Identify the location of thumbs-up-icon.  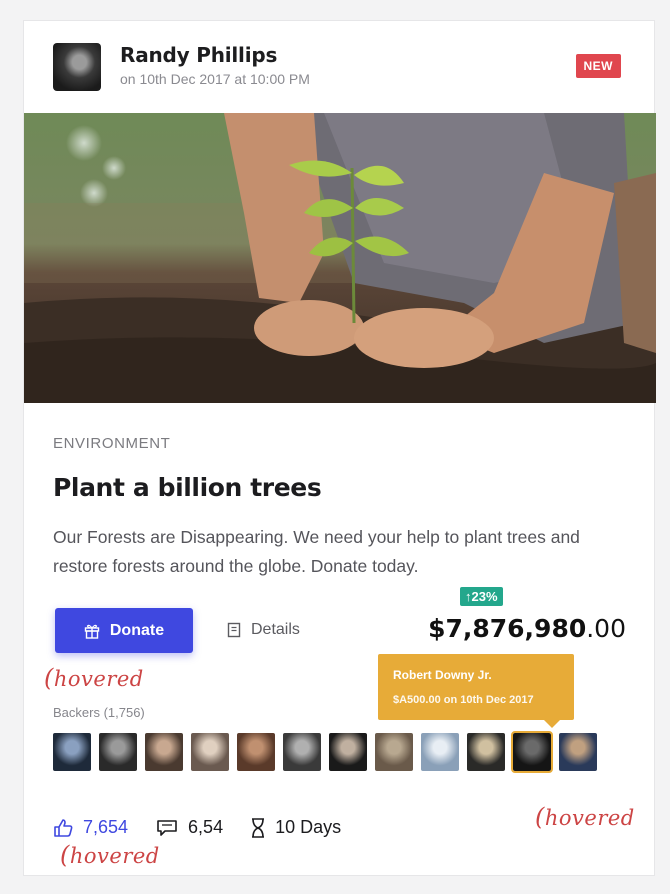
(63, 827).